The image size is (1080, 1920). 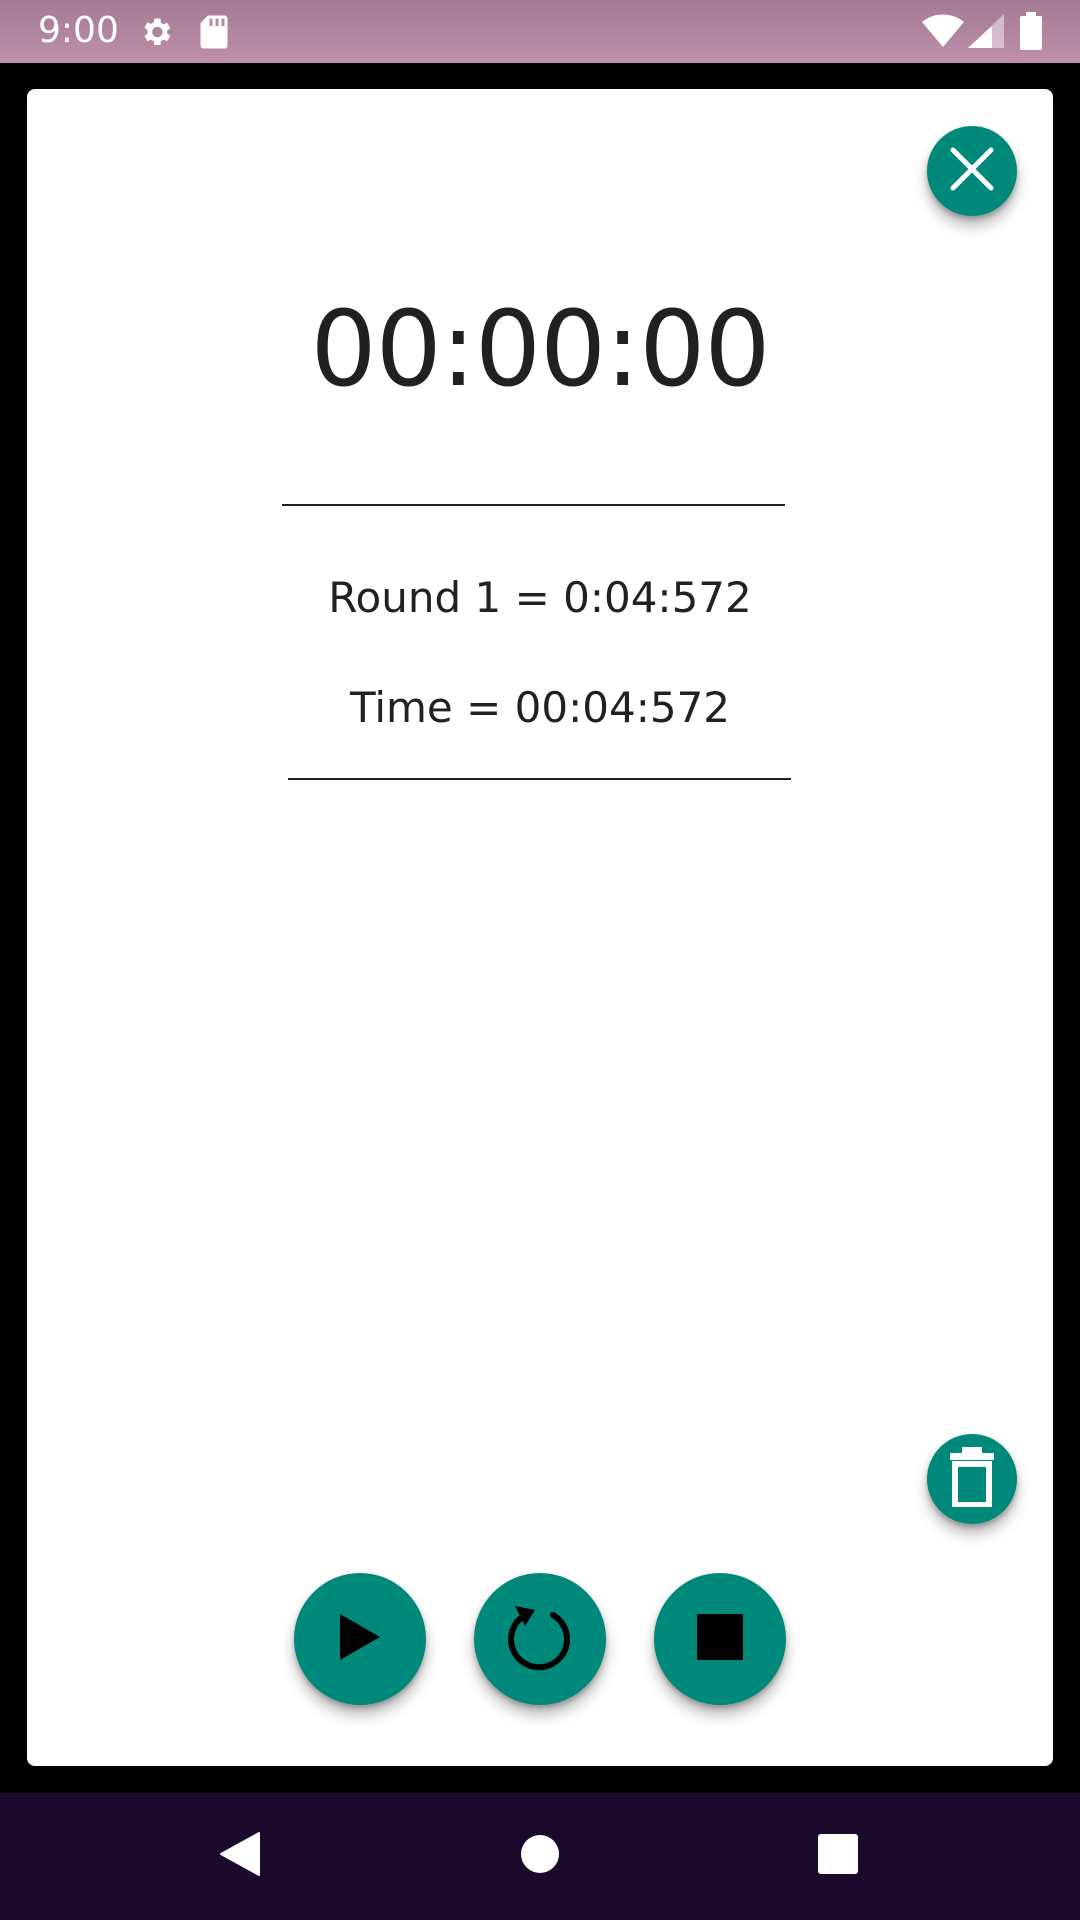 I want to click on top-divider, so click(x=533, y=505).